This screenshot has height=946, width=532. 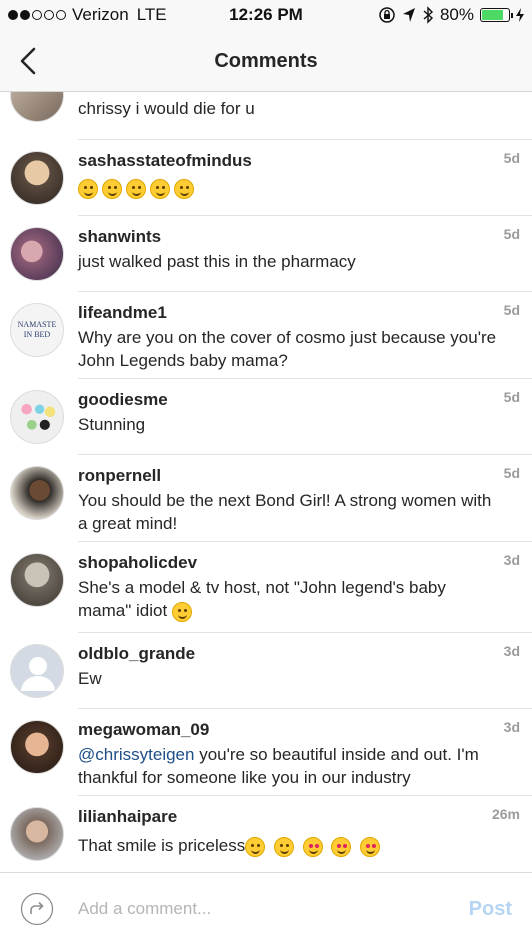 What do you see at coordinates (119, 237) in the screenshot?
I see `comment-username: shanwints` at bounding box center [119, 237].